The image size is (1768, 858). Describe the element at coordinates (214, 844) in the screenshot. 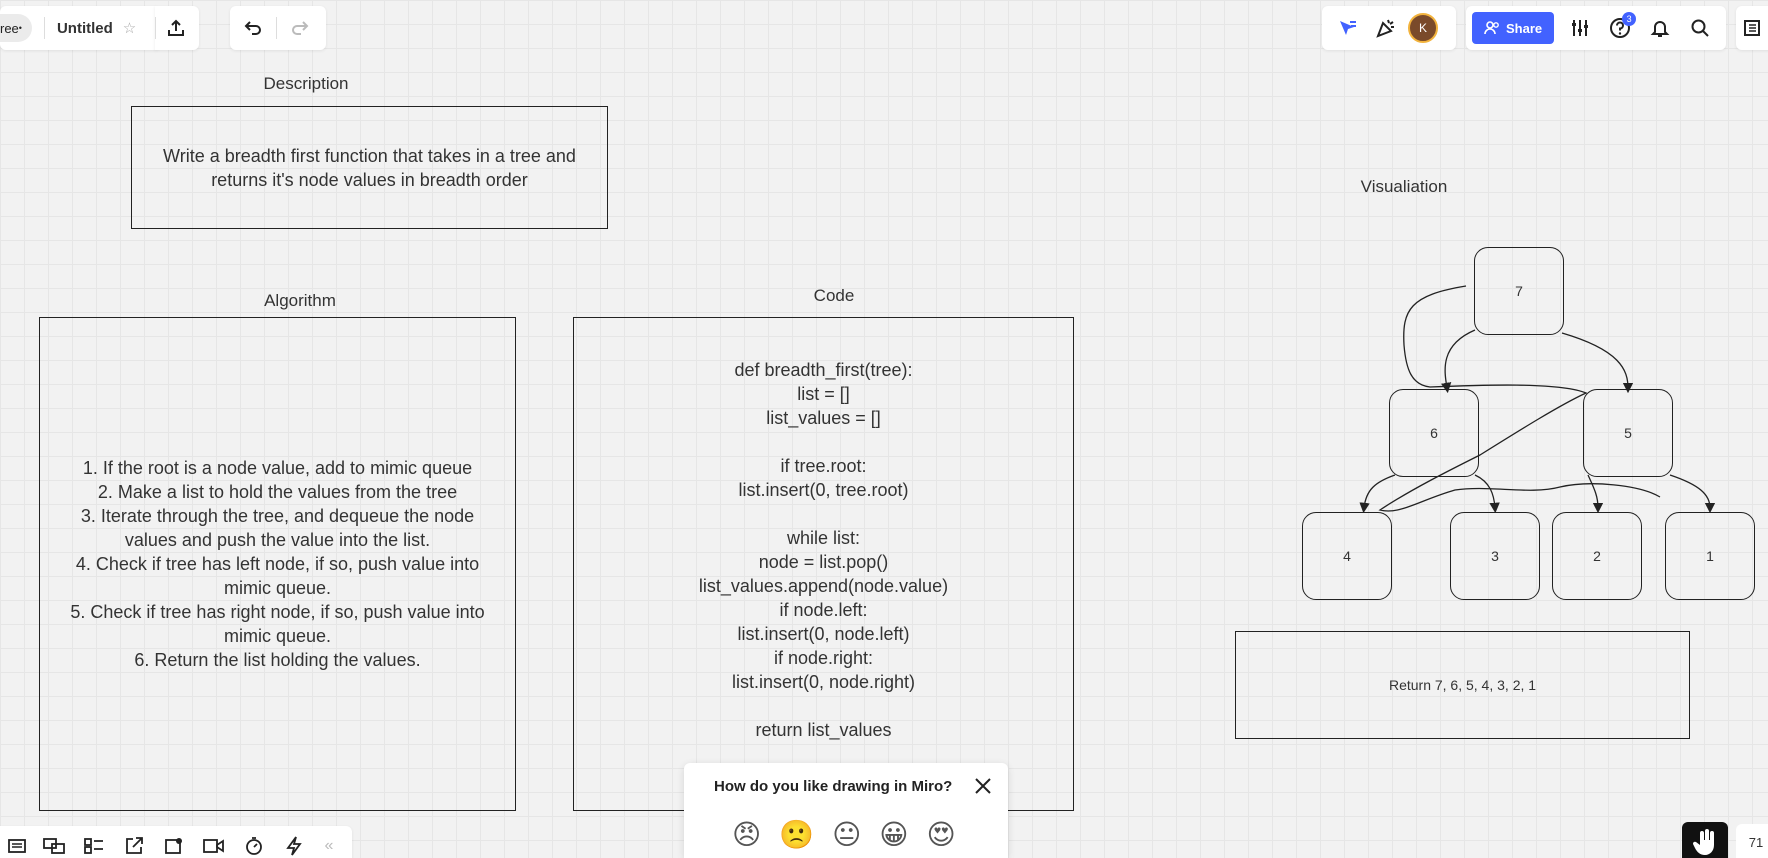

I see `video-icon` at that location.